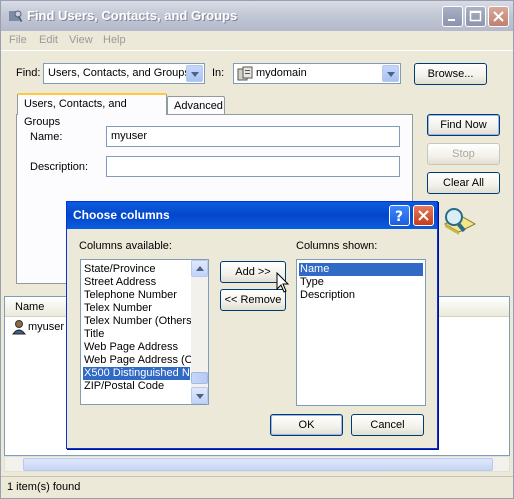  Describe the element at coordinates (253, 166) in the screenshot. I see `description-field` at that location.